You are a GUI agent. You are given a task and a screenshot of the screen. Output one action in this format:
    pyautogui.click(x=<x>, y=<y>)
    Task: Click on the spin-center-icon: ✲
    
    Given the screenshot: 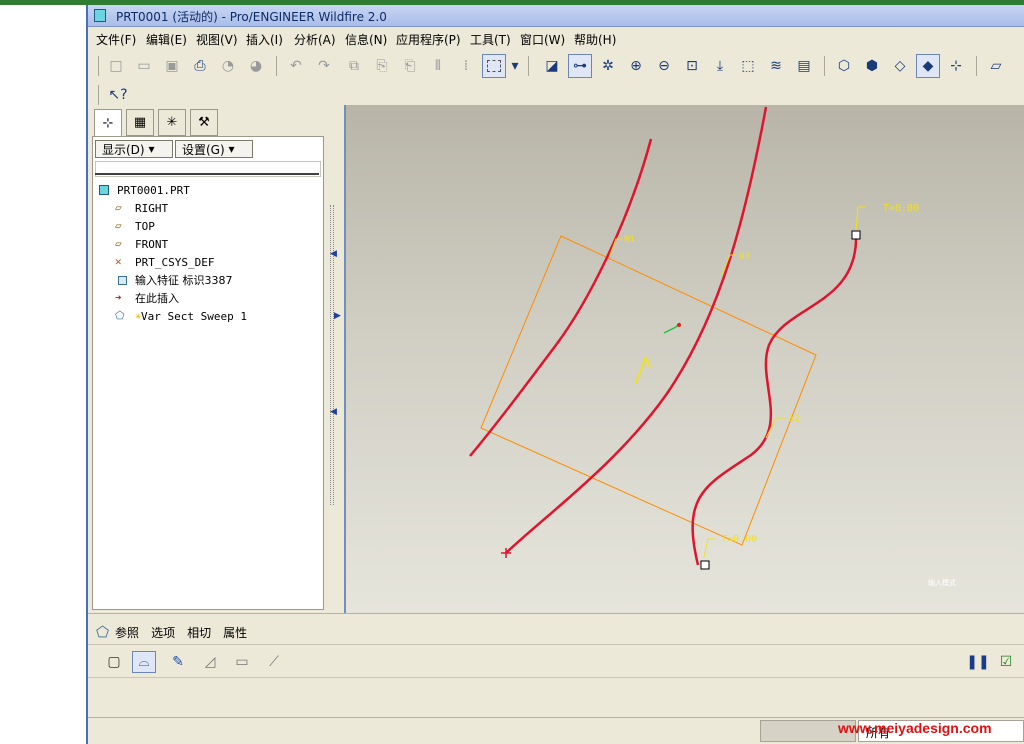 What is the action you would take?
    pyautogui.click(x=608, y=66)
    